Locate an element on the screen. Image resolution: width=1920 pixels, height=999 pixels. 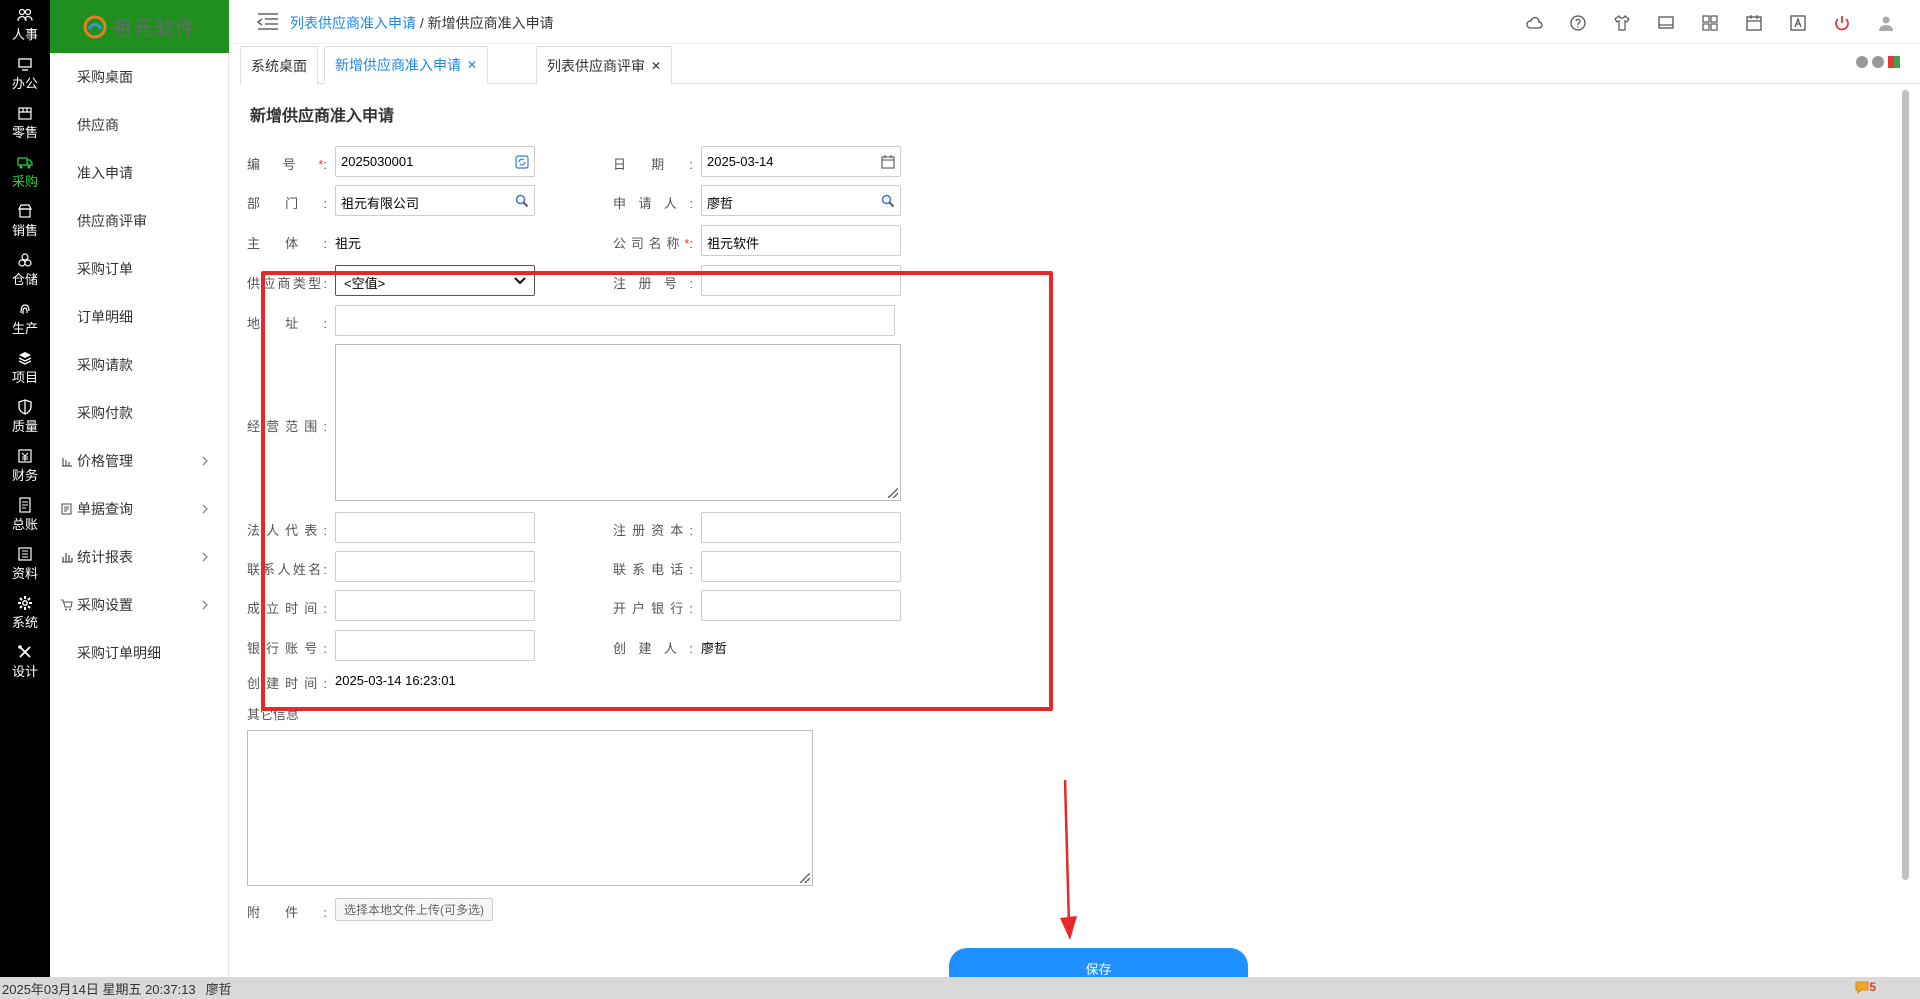
notification-count: 5 is located at coordinates (1872, 987).